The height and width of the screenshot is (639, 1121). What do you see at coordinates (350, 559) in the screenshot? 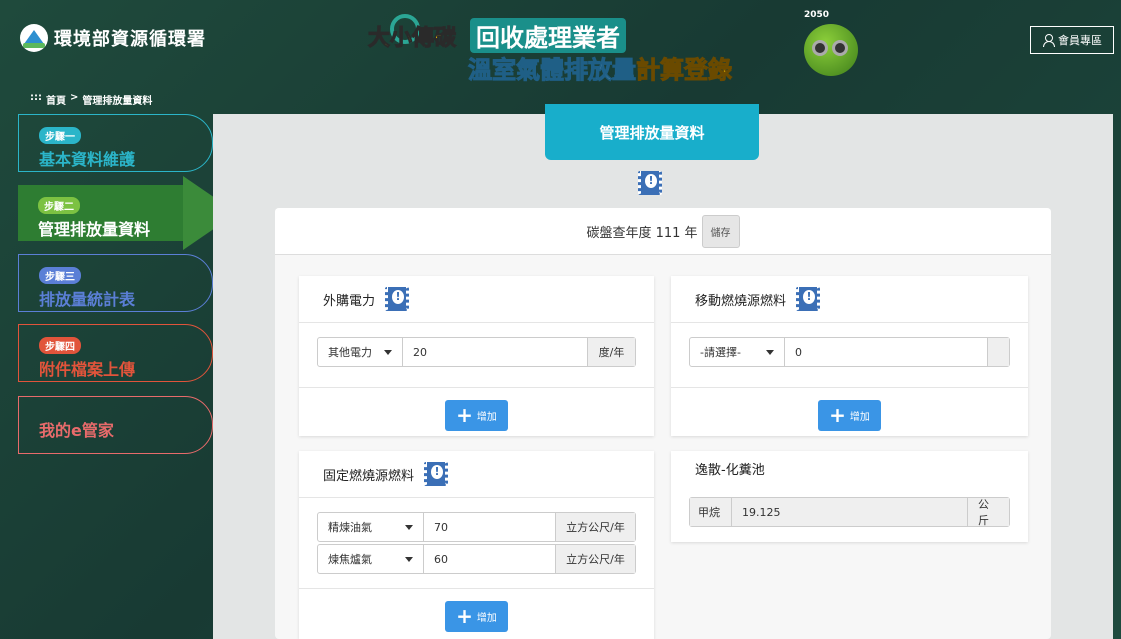
I see `select-value: 煉焦爐氣` at bounding box center [350, 559].